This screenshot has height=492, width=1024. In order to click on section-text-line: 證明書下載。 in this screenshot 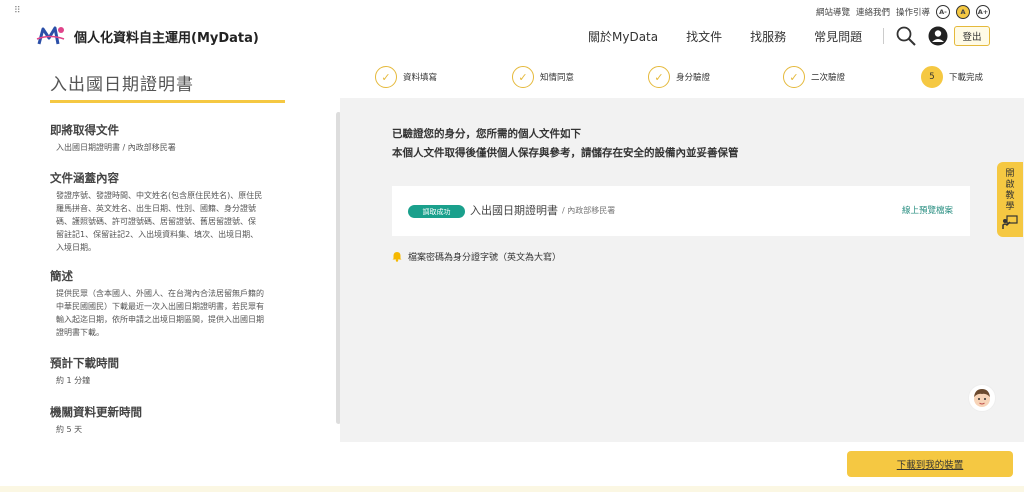, I will do `click(80, 332)`.